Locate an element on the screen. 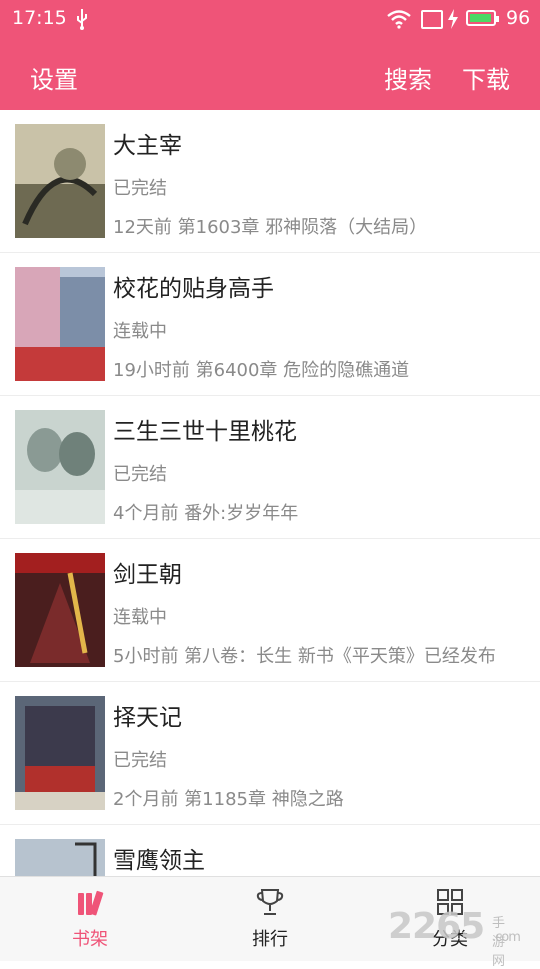 The width and height of the screenshot is (540, 969). tab-label: 排行 is located at coordinates (270, 939).